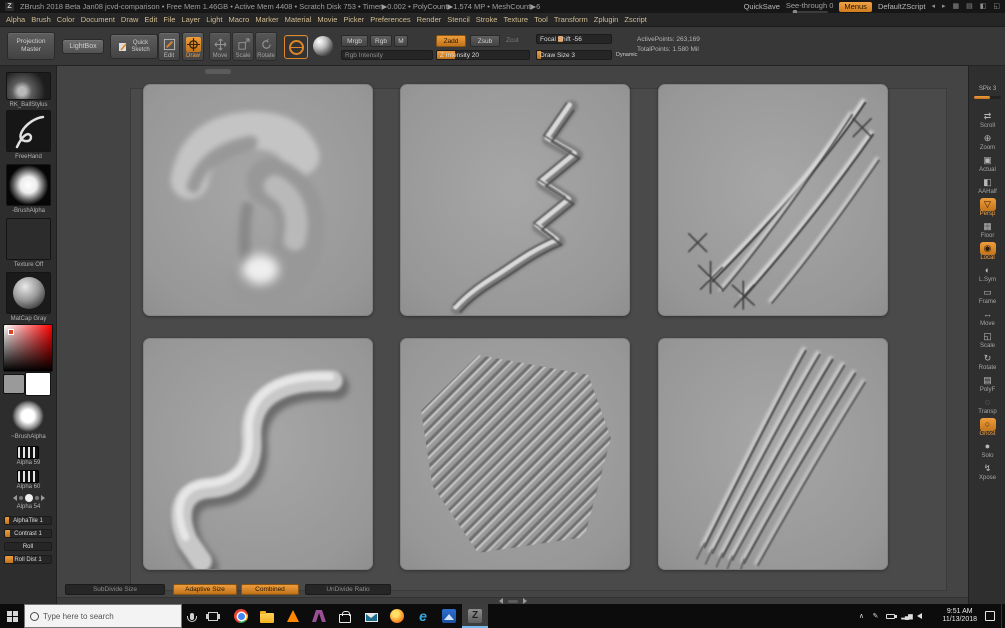 This screenshot has width=1005, height=628. Describe the element at coordinates (115, 589) in the screenshot. I see `subdivide-size-slider: SubDivide Size` at that location.